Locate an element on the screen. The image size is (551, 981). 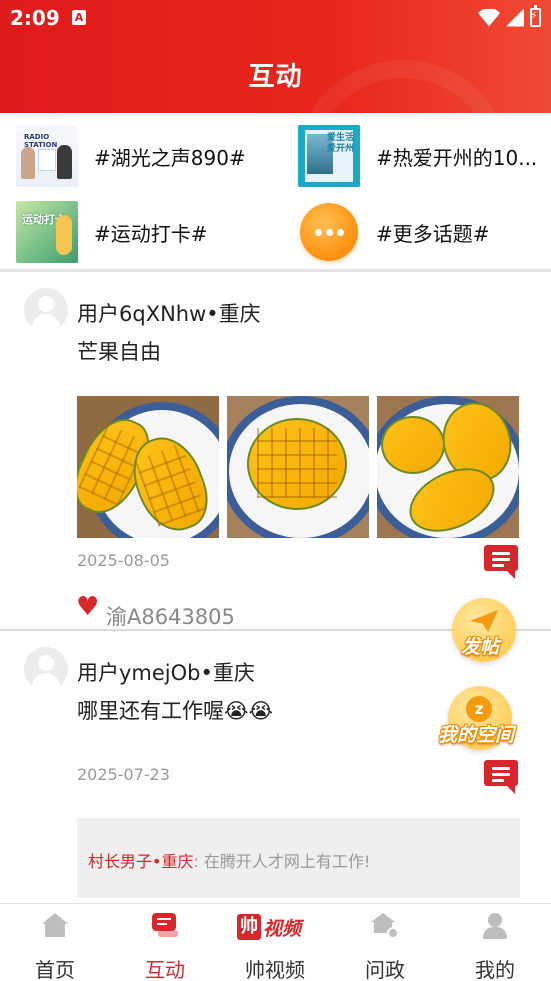
like-user: 渝A8643805 is located at coordinates (170, 616).